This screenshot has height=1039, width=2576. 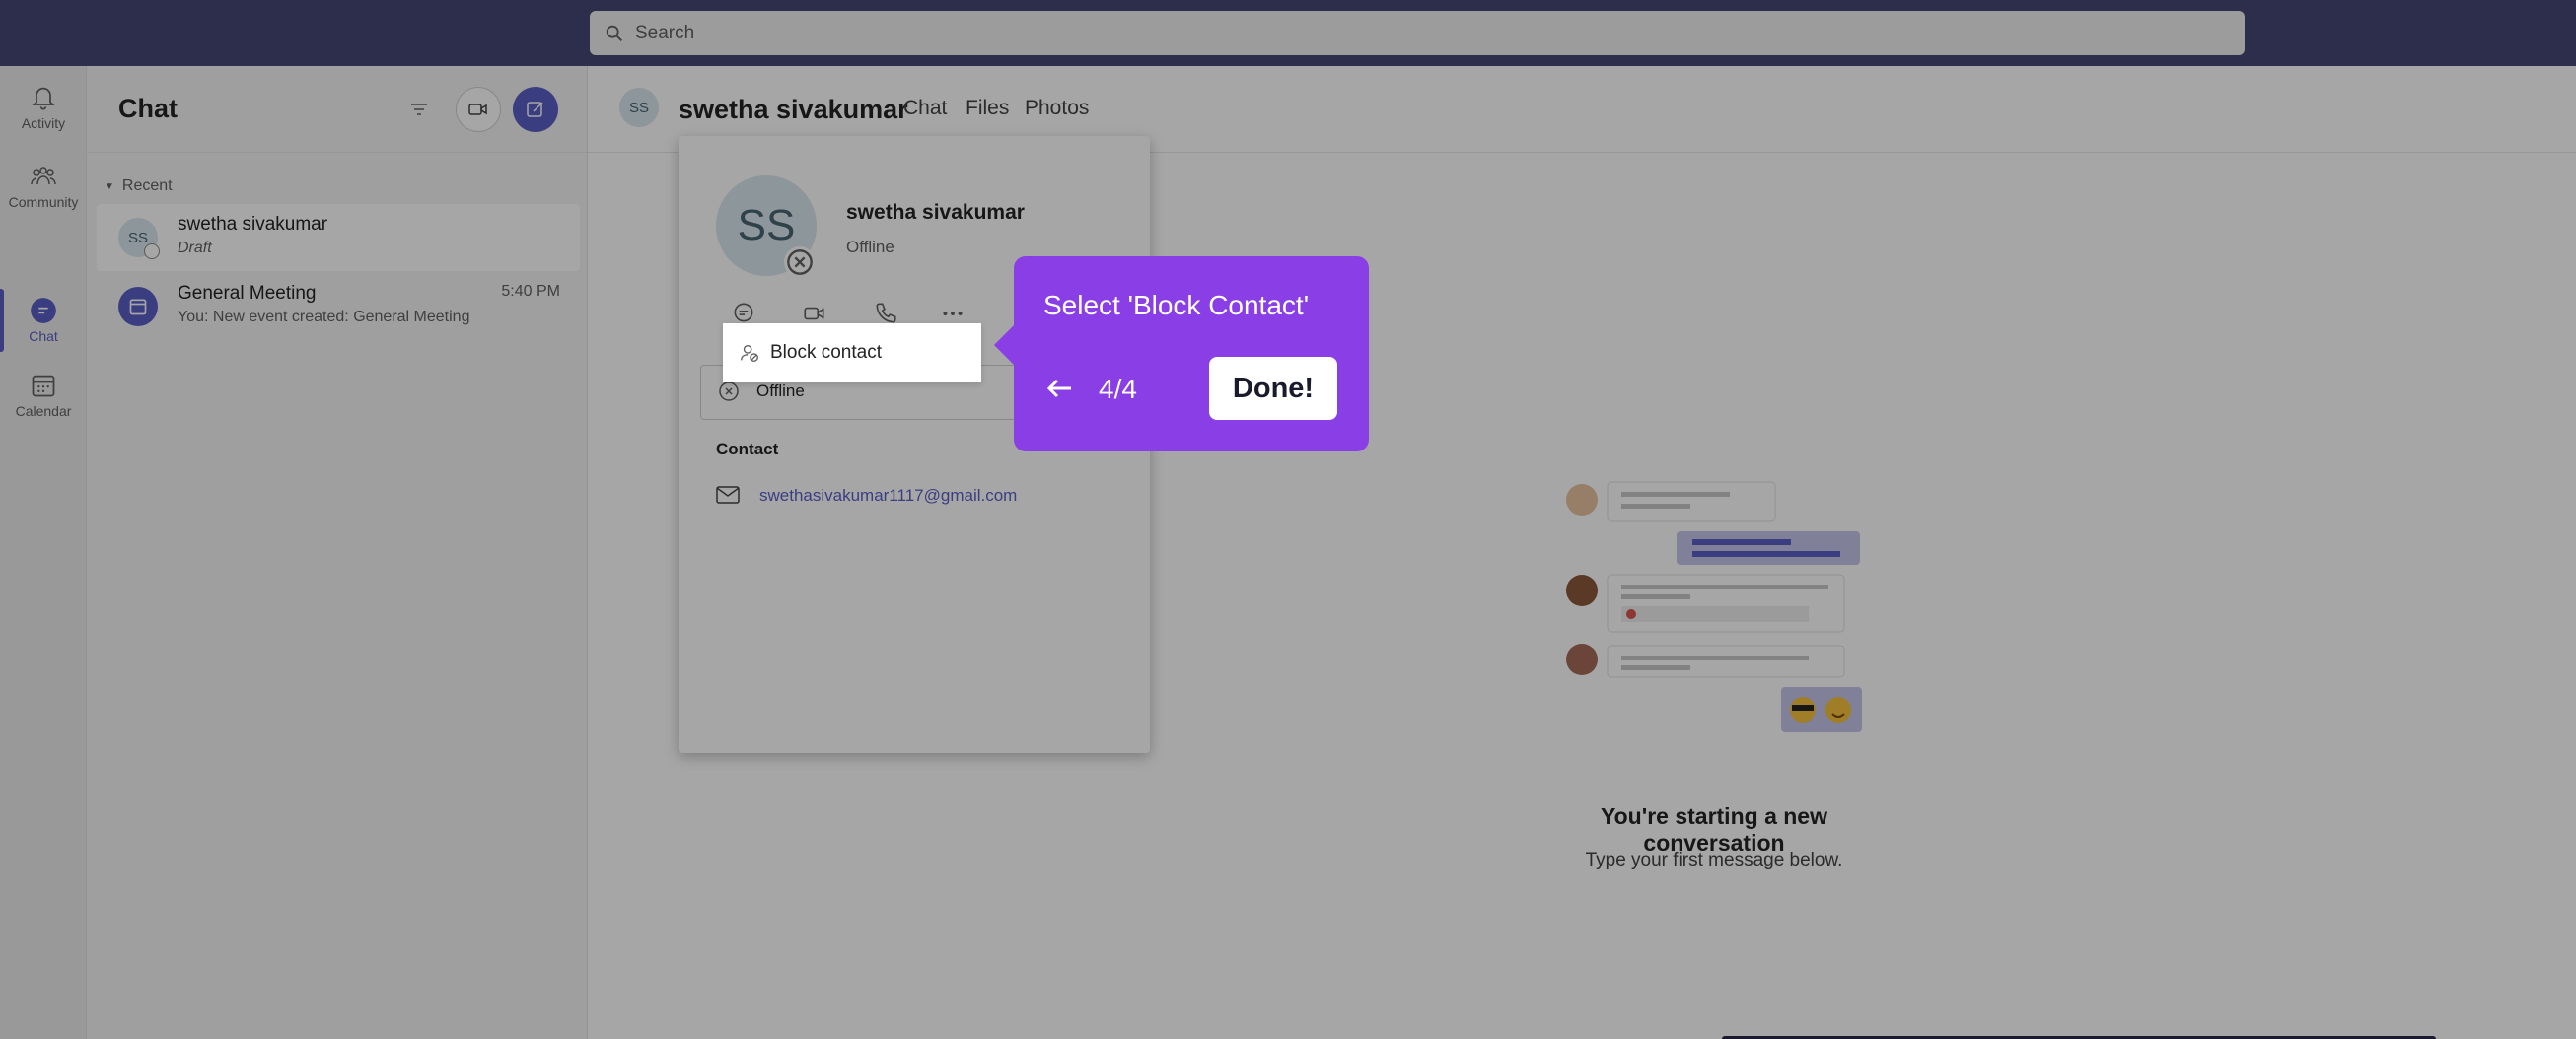 I want to click on tour-step-counter: 4/4, so click(x=1118, y=389).